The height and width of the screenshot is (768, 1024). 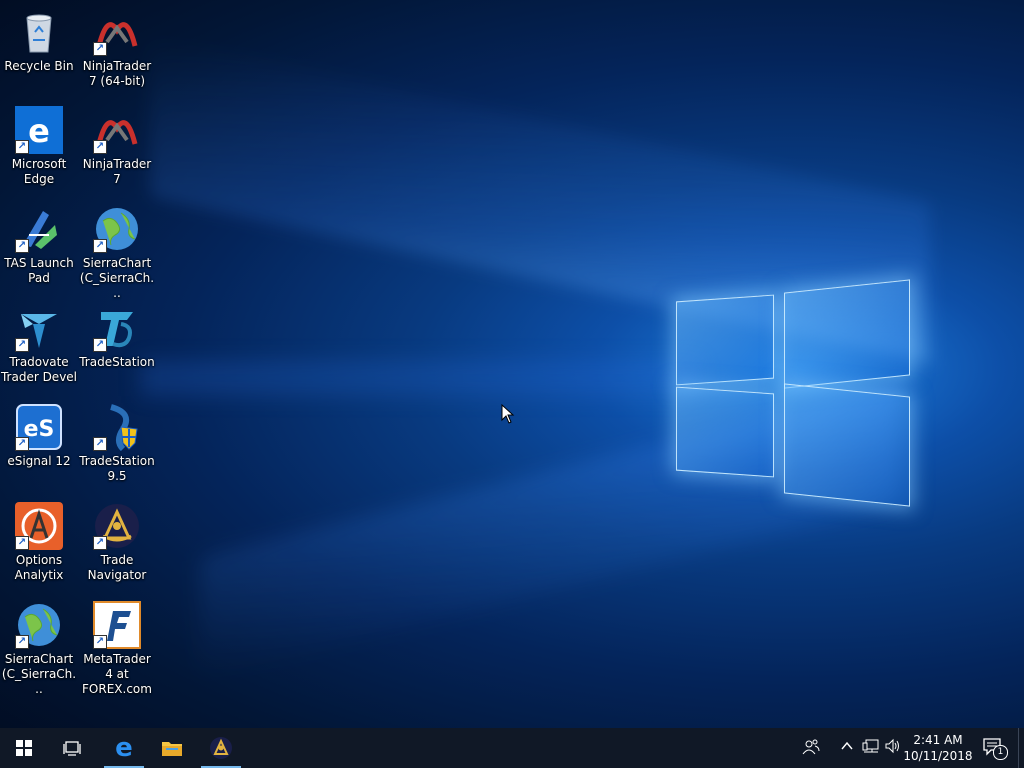 I want to click on chevron-up-icon, so click(x=847, y=745).